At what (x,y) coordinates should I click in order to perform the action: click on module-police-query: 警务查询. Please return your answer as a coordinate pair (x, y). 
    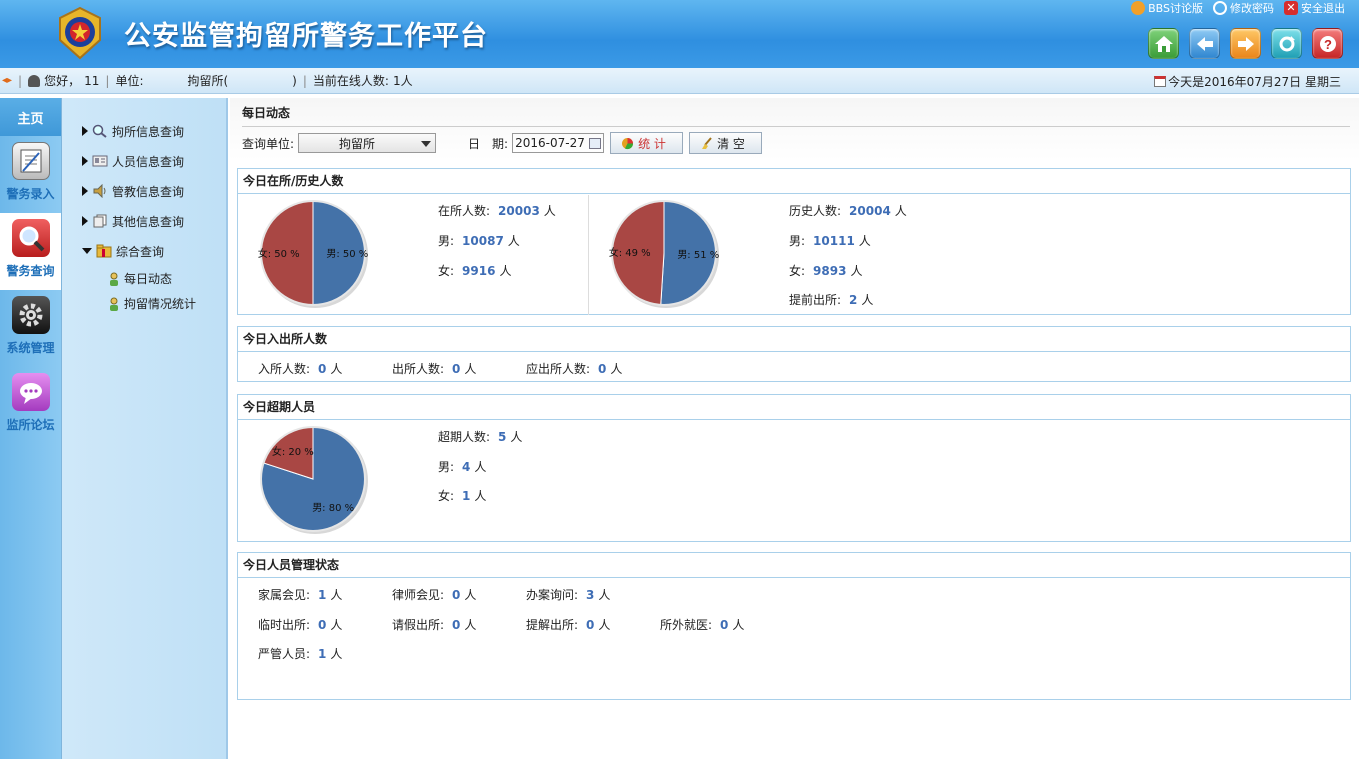
    Looking at the image, I should click on (30, 251).